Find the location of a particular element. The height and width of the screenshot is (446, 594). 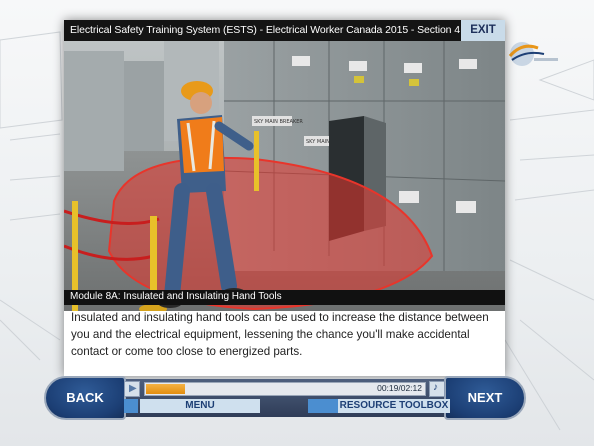

globe-logo-icon is located at coordinates (533, 54).